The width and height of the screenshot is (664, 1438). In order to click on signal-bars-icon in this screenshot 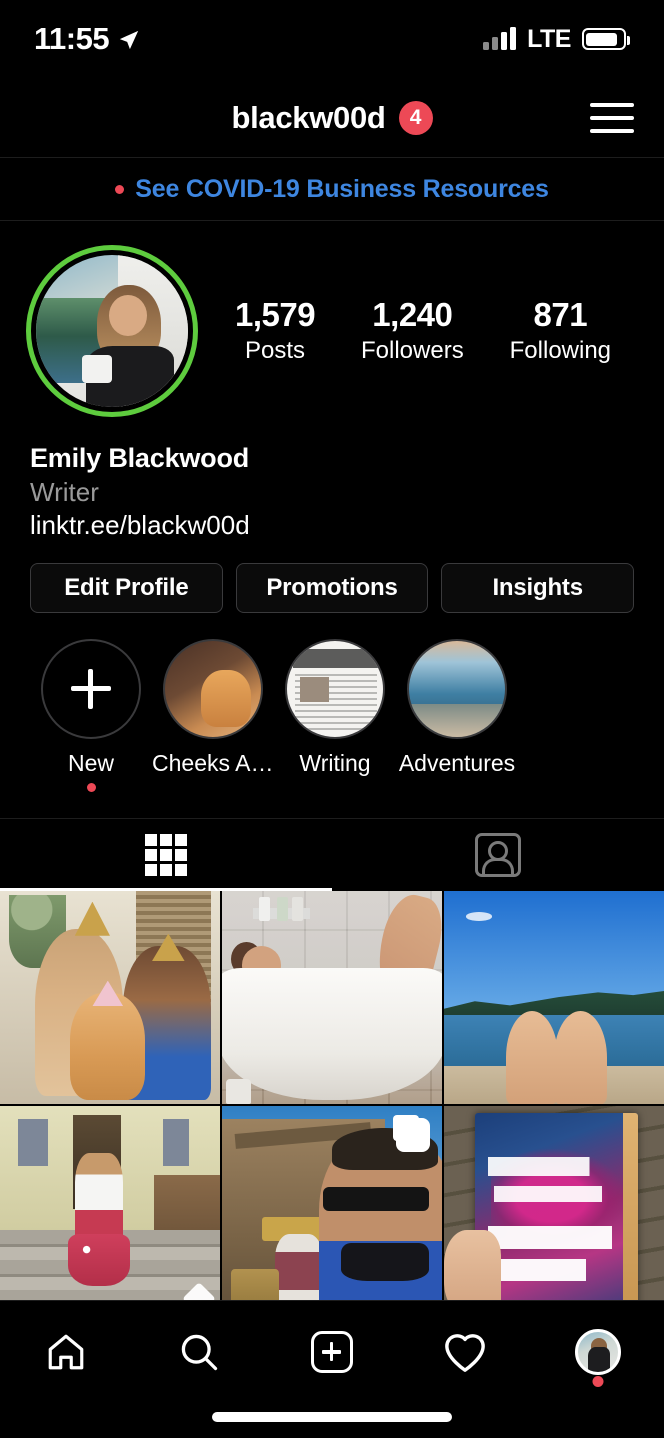, I will do `click(500, 38)`.